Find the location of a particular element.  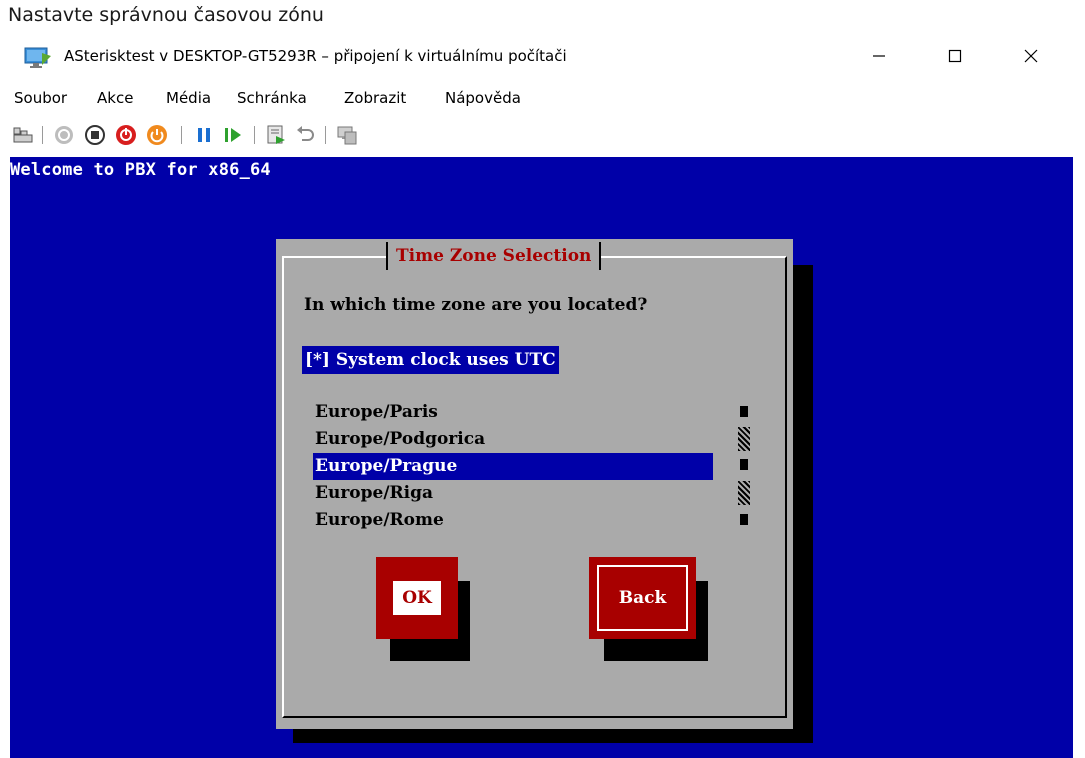

timezone-item: Europe/Riga is located at coordinates (513, 493).